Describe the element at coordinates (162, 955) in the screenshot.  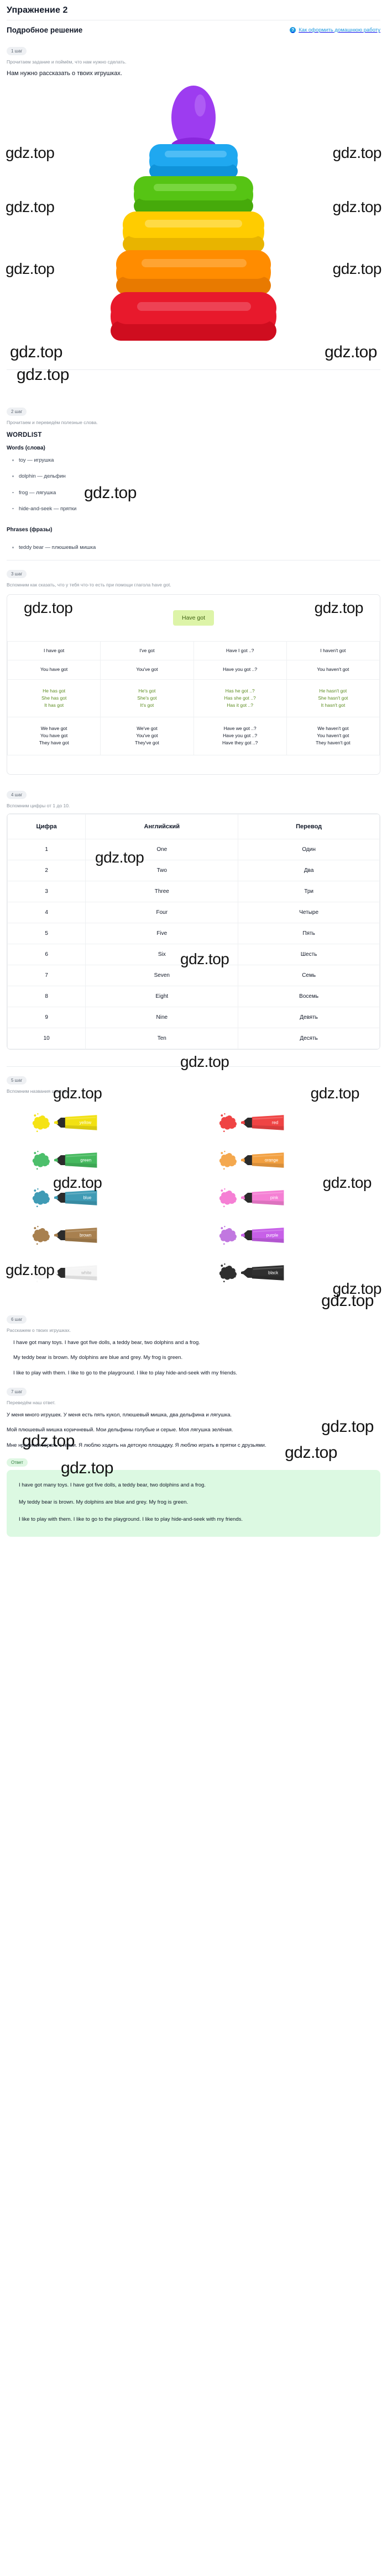
I see `table-cell: Six` at that location.